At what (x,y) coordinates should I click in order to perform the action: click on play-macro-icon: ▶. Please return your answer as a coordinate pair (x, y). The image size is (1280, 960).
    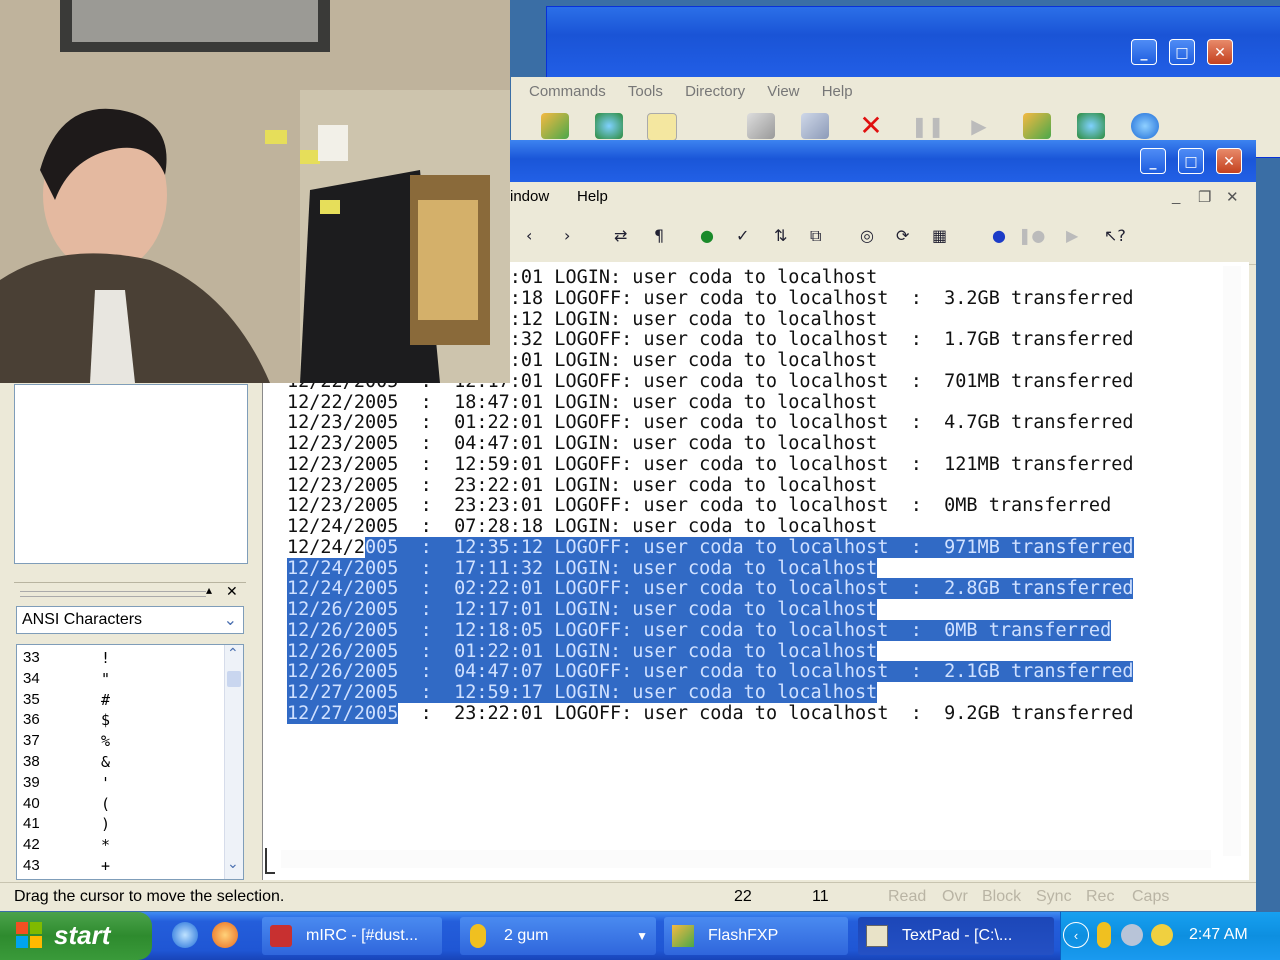
    Looking at the image, I should click on (1072, 235).